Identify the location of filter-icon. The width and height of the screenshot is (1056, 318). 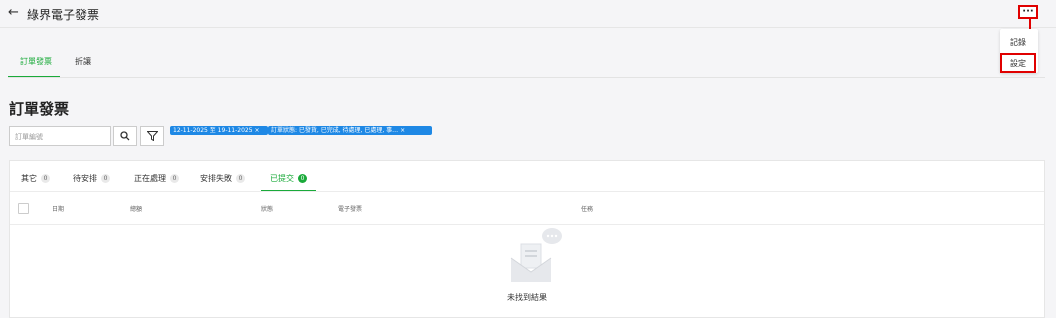
(152, 136).